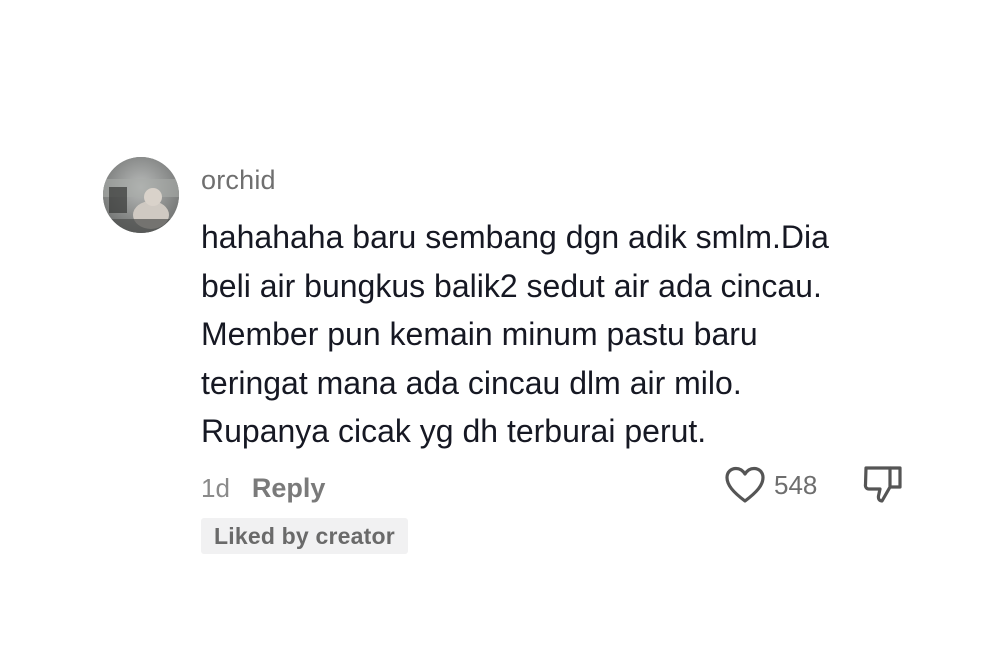  I want to click on like-button: 548, so click(770, 485).